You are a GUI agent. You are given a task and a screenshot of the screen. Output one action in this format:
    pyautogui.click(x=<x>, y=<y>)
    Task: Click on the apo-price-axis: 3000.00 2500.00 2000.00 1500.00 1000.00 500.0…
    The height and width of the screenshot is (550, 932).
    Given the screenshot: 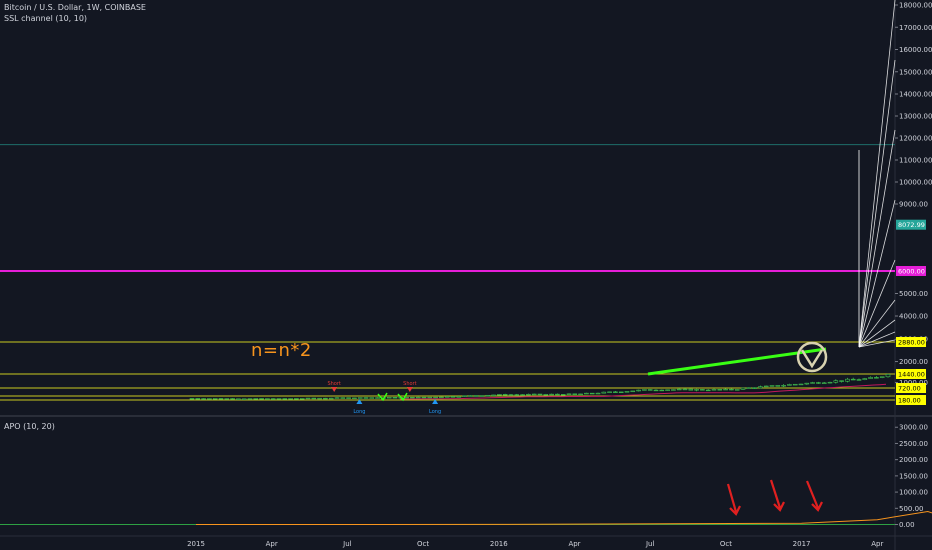 What is the action you would take?
    pyautogui.click(x=911, y=476)
    